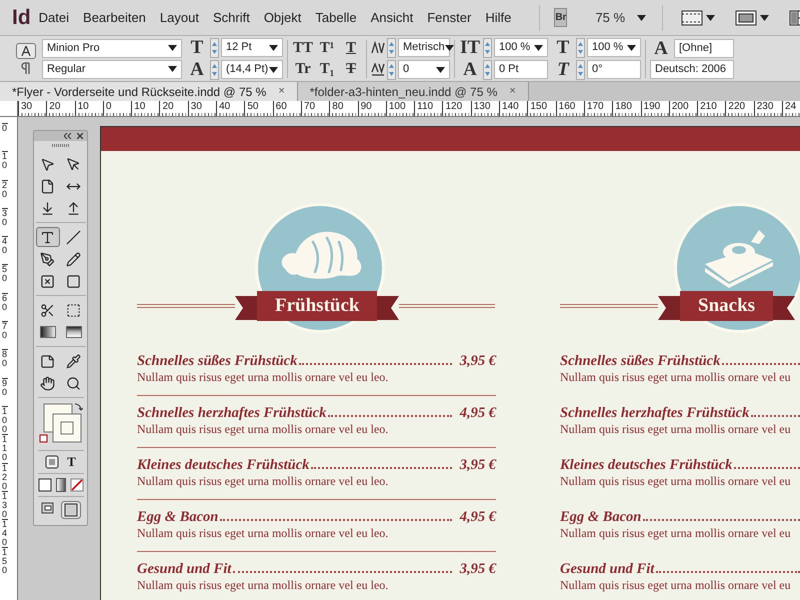 This screenshot has height=600, width=800. I want to click on character-mode-button, so click(26, 51).